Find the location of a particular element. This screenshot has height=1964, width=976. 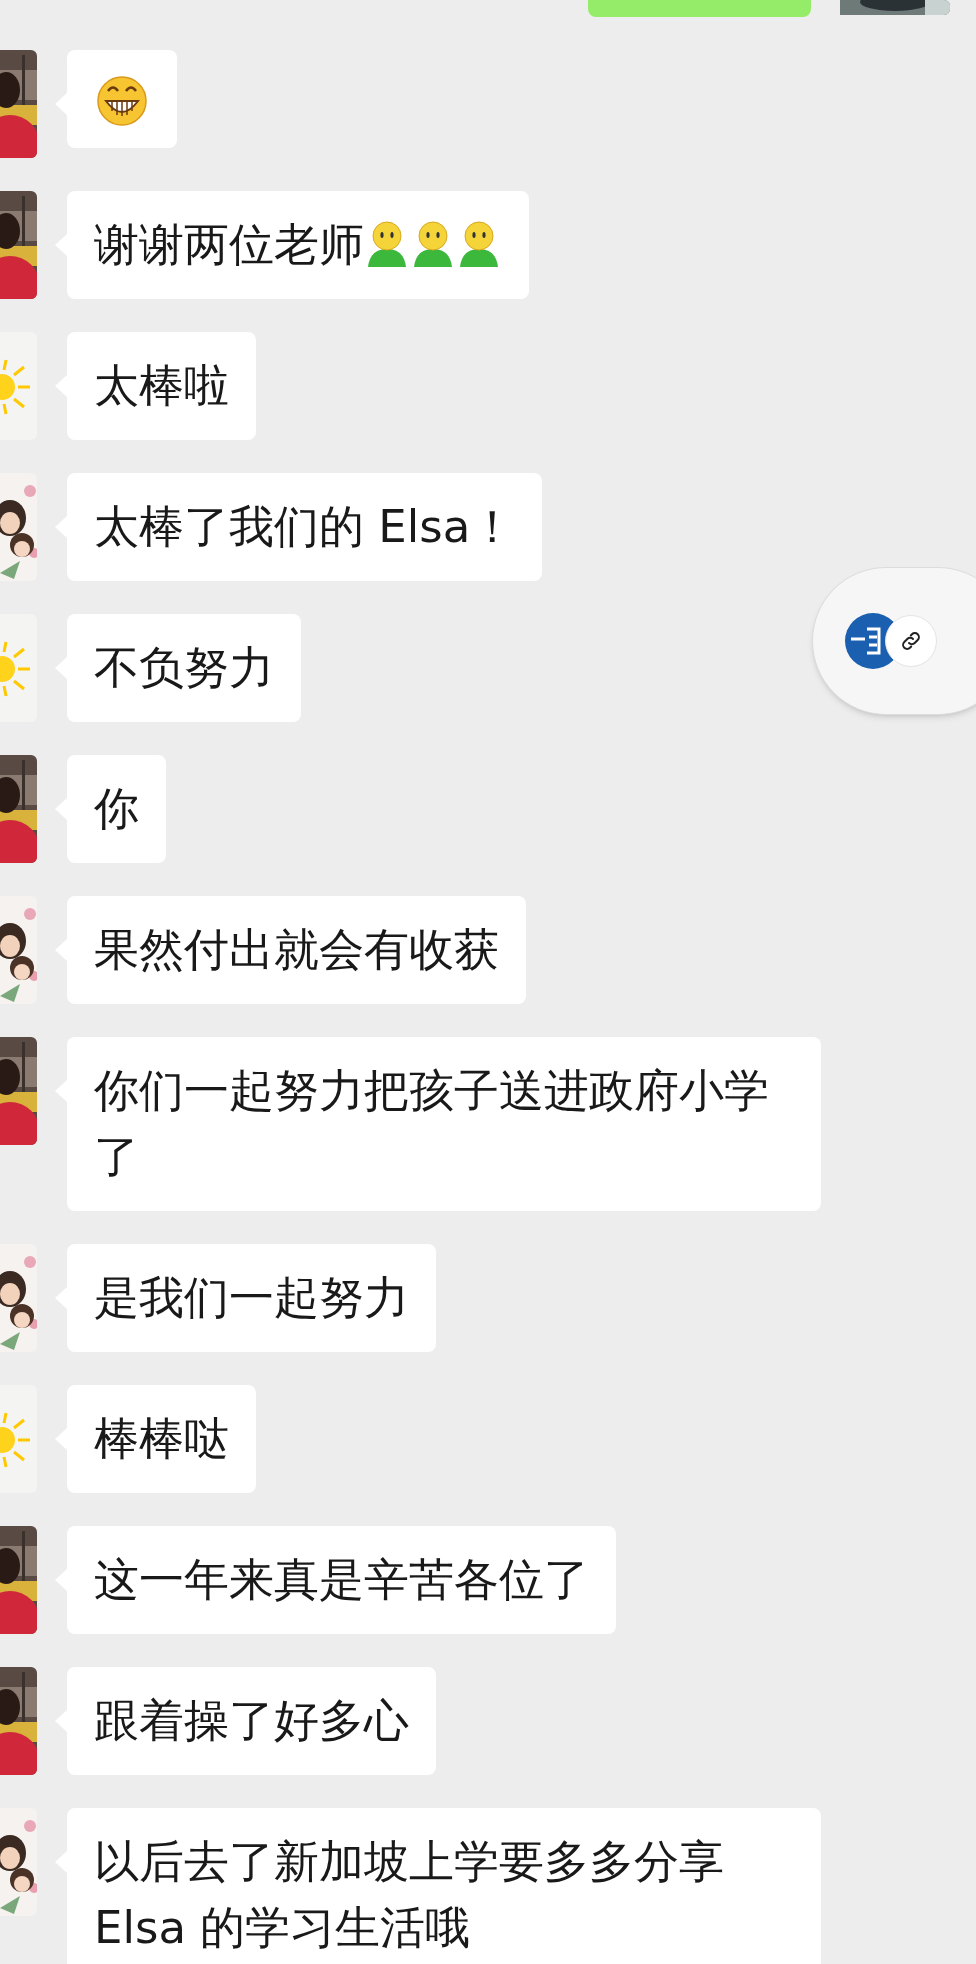

message-bubble: 谢谢两位老师 is located at coordinates (298, 245).